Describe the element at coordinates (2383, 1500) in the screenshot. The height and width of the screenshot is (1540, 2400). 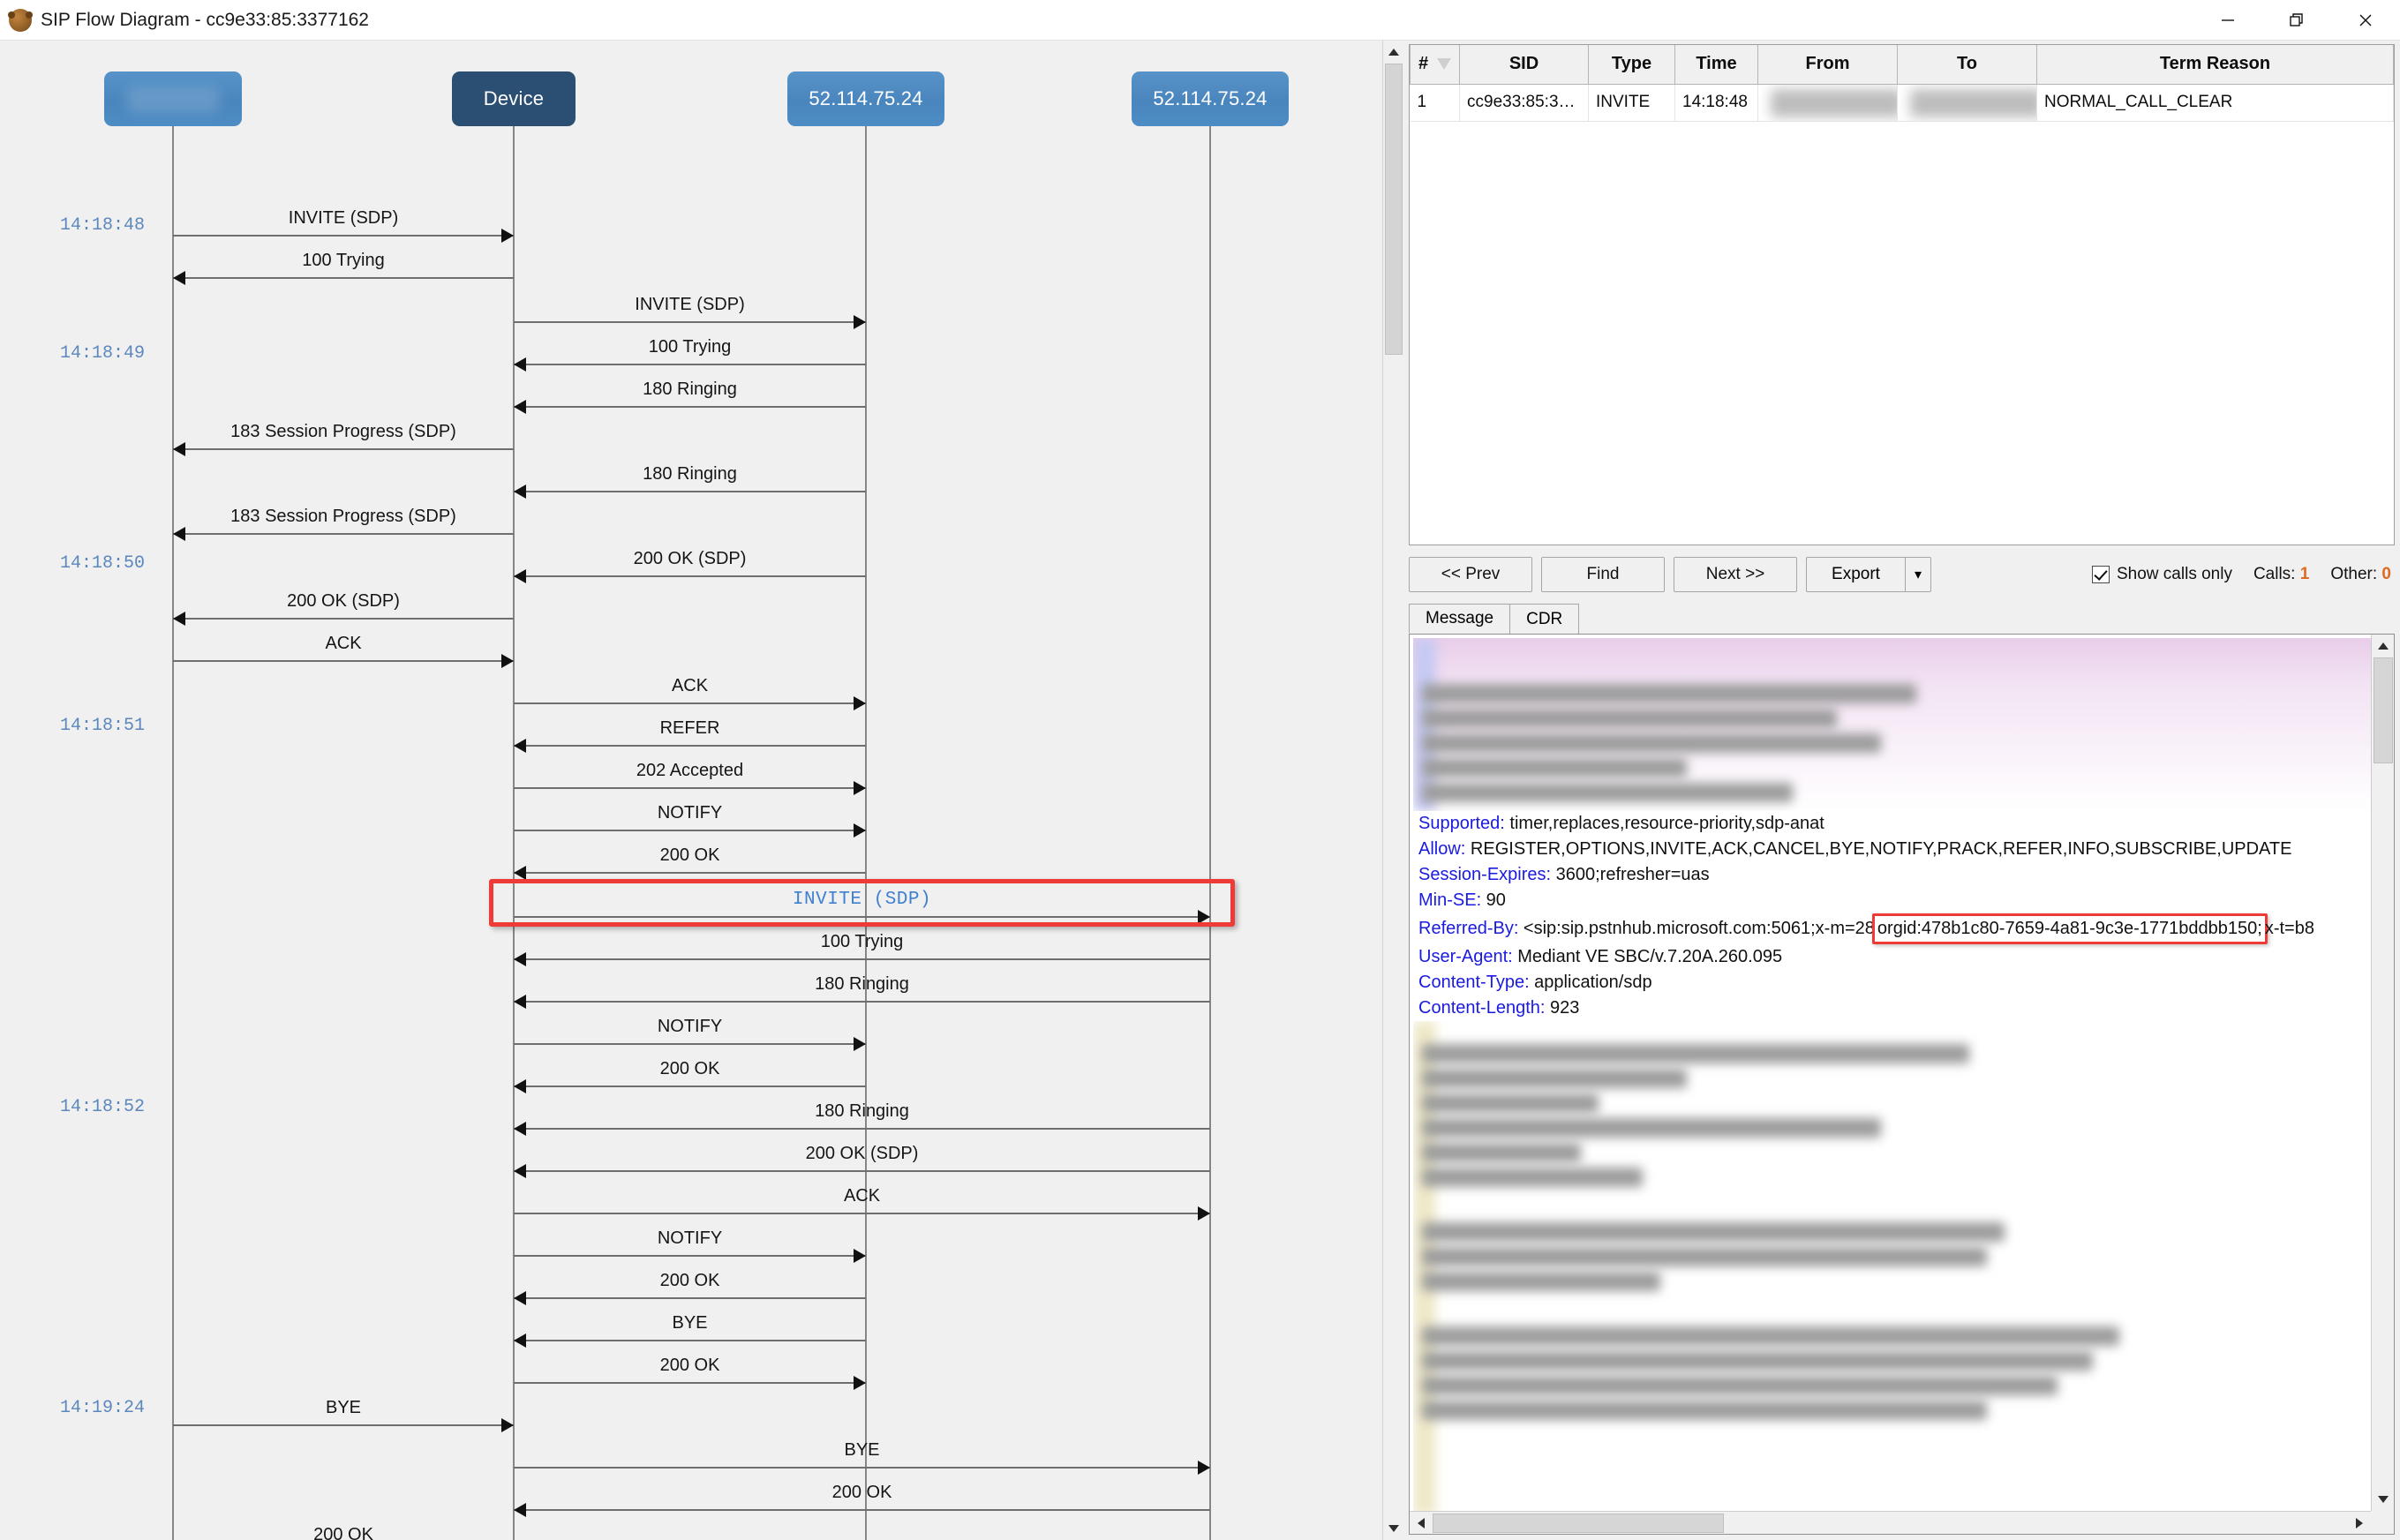
I see `message-scroll-down-icon` at that location.